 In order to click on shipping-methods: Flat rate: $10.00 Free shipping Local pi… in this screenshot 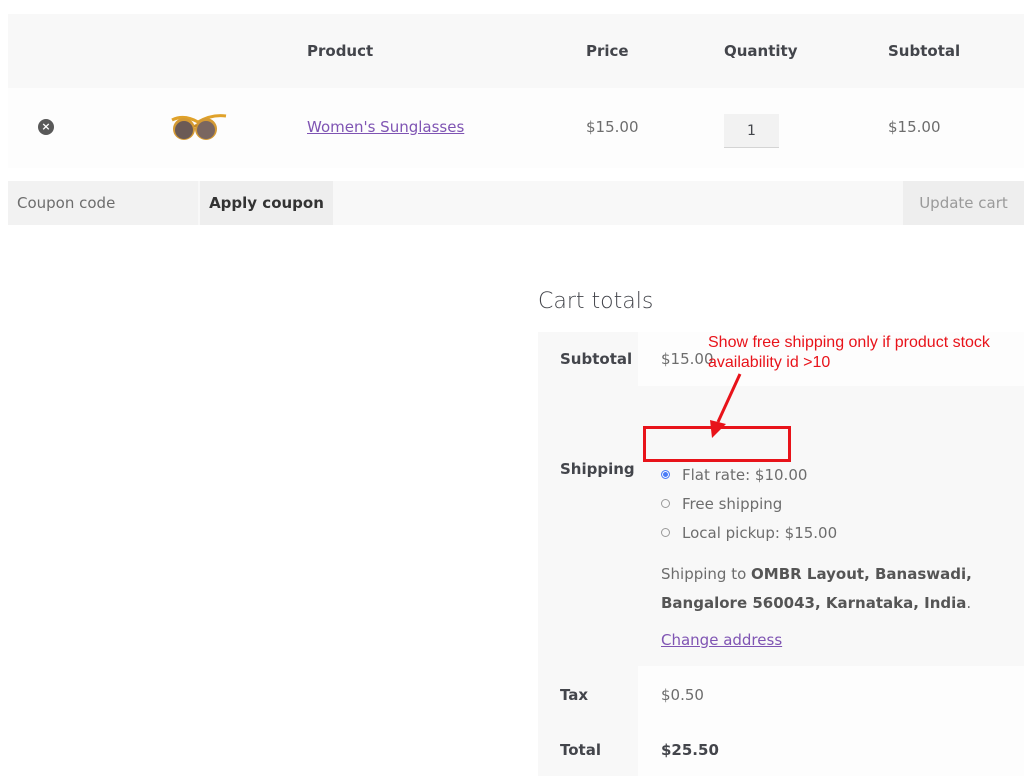, I will do `click(749, 503)`.